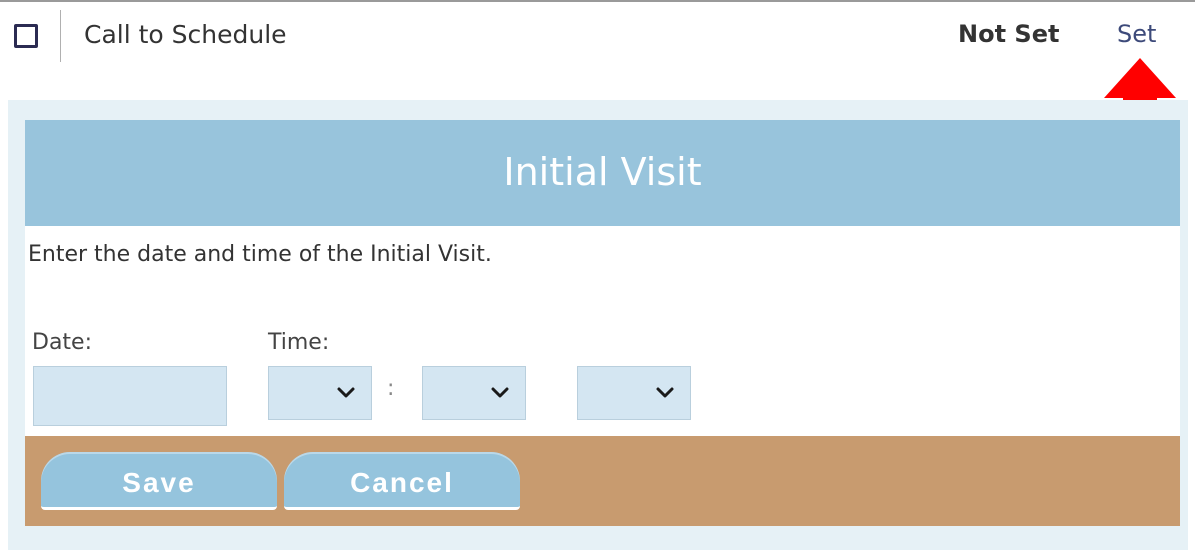  I want to click on hour-select, so click(320, 393).